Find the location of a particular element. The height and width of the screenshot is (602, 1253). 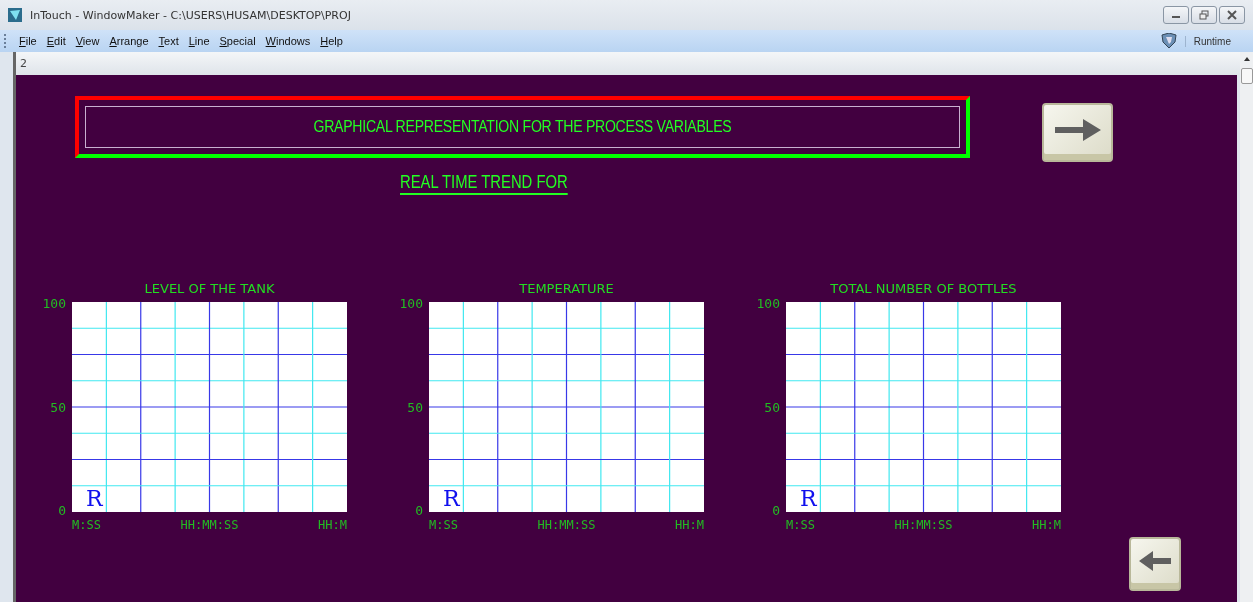

right-arrow-icon is located at coordinates (1077, 129).